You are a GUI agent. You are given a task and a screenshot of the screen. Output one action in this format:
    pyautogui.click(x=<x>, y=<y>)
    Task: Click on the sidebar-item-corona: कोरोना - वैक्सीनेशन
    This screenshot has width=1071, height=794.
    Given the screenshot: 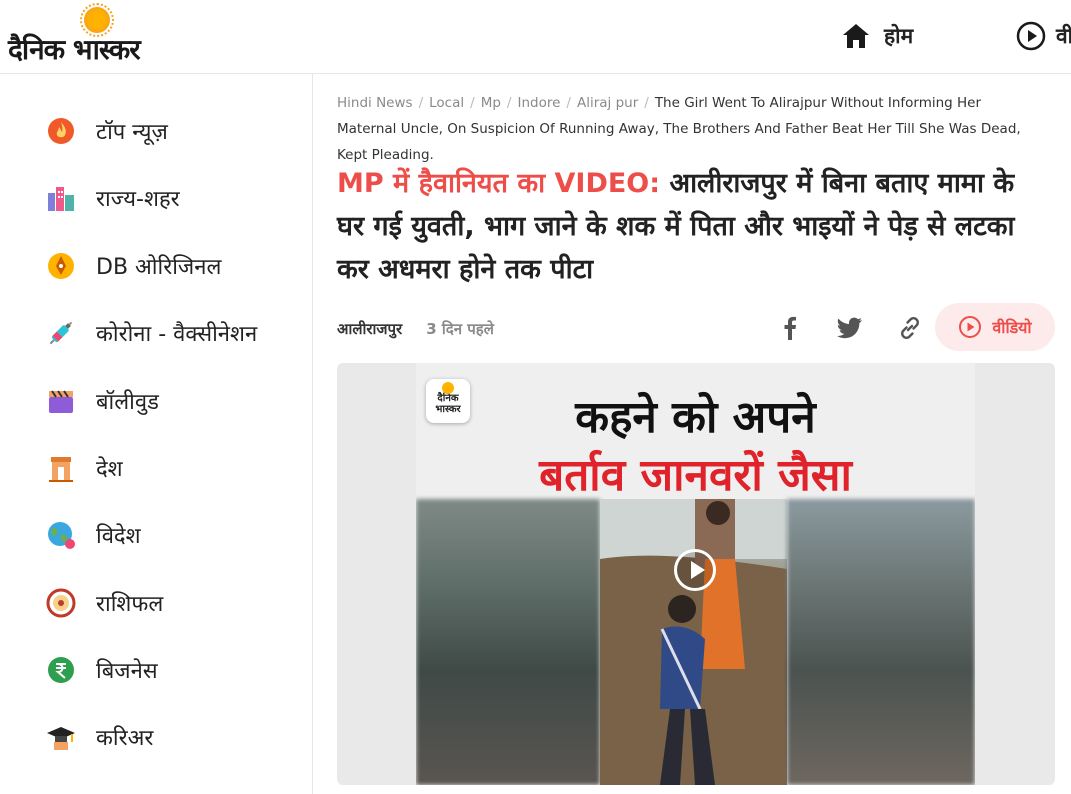 What is the action you would take?
    pyautogui.click(x=174, y=333)
    